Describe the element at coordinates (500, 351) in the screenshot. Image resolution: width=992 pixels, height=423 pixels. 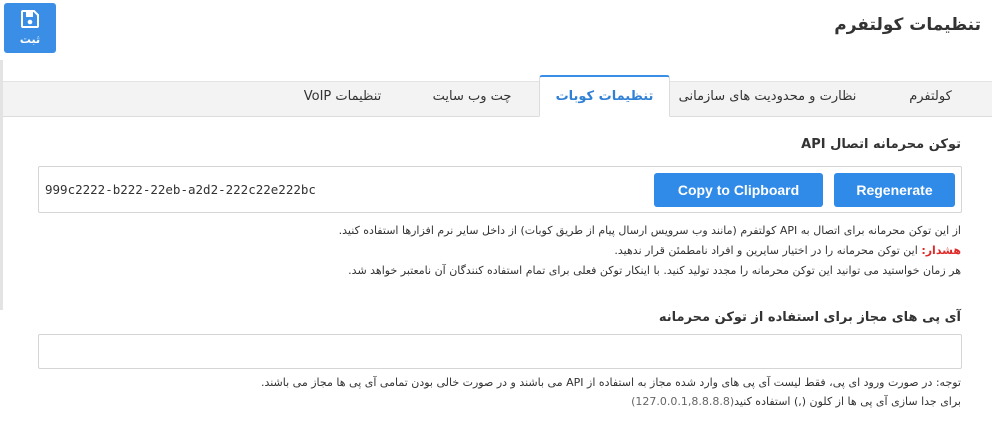
I see `allowed-ips-input` at that location.